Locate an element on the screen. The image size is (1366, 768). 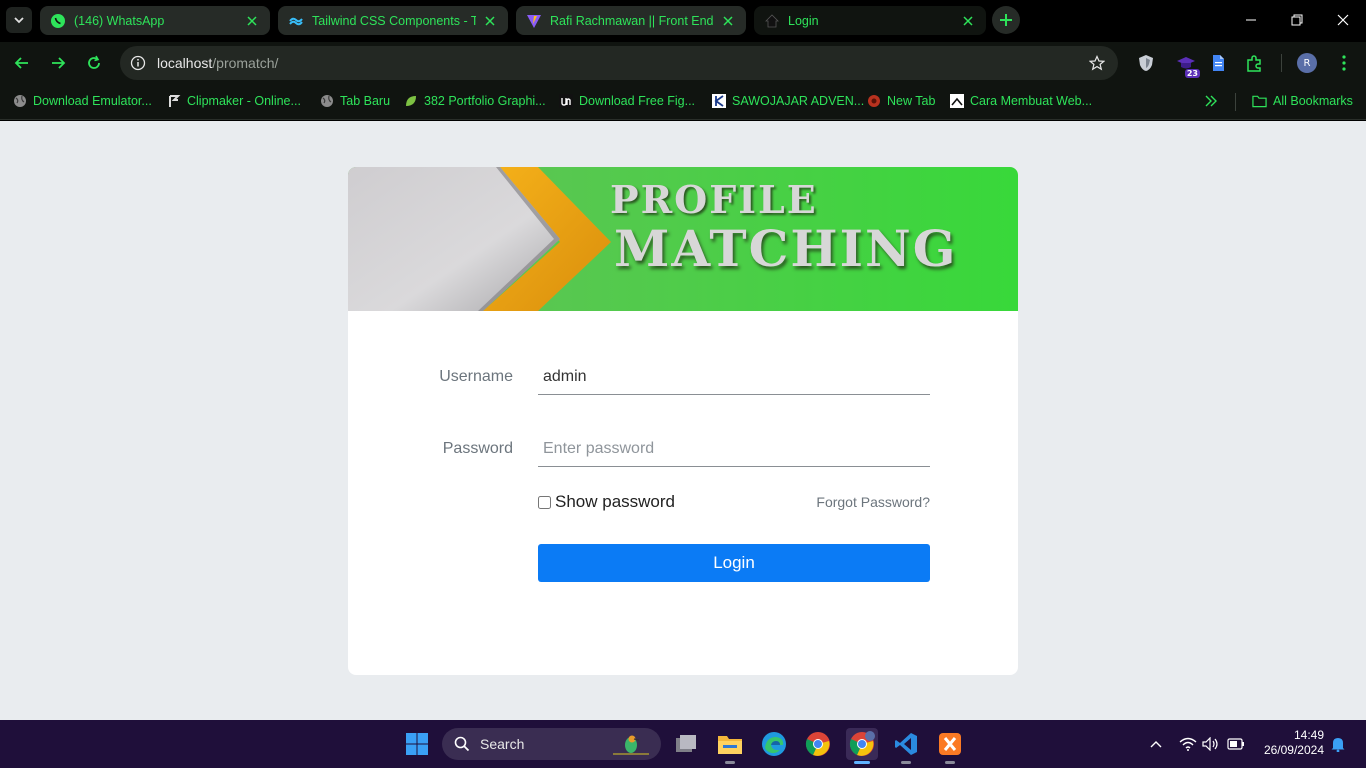
address-bar: localhost/promatch/ is located at coordinates (619, 63).